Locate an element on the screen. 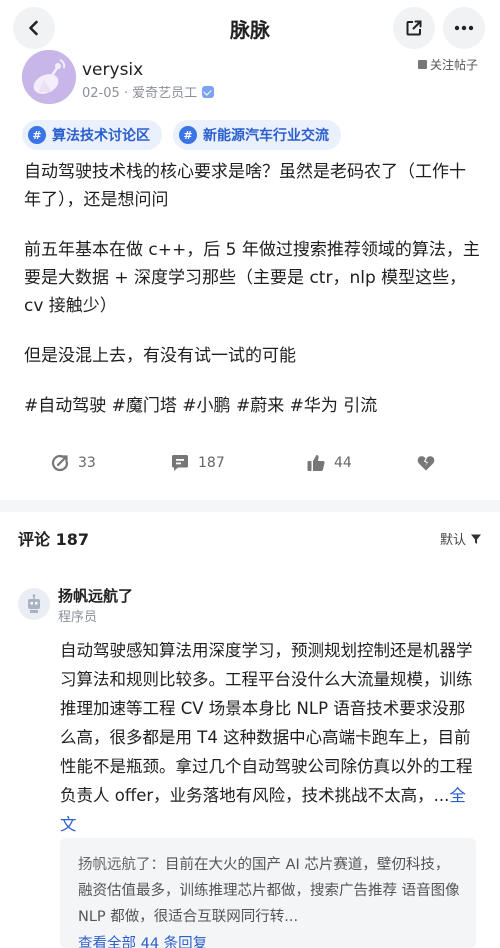  dislike-button is located at coordinates (426, 463).